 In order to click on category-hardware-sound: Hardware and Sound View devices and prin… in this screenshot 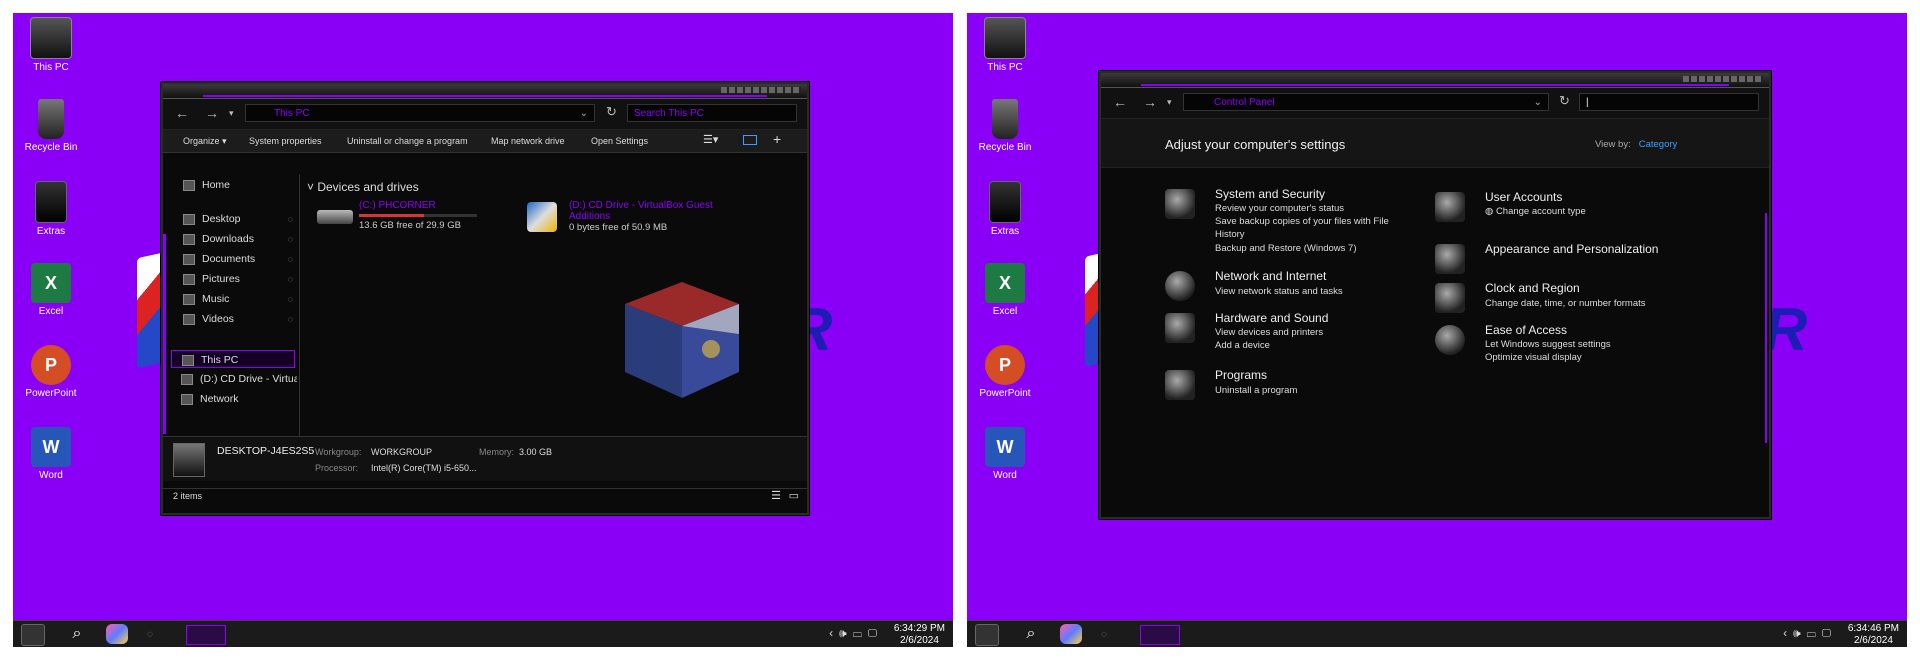, I will do `click(1285, 333)`.